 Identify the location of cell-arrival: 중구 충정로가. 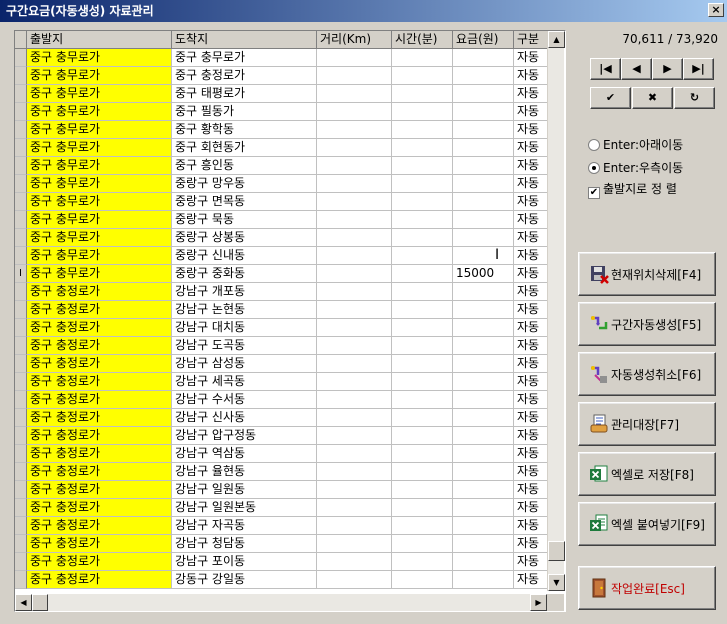
(244, 76).